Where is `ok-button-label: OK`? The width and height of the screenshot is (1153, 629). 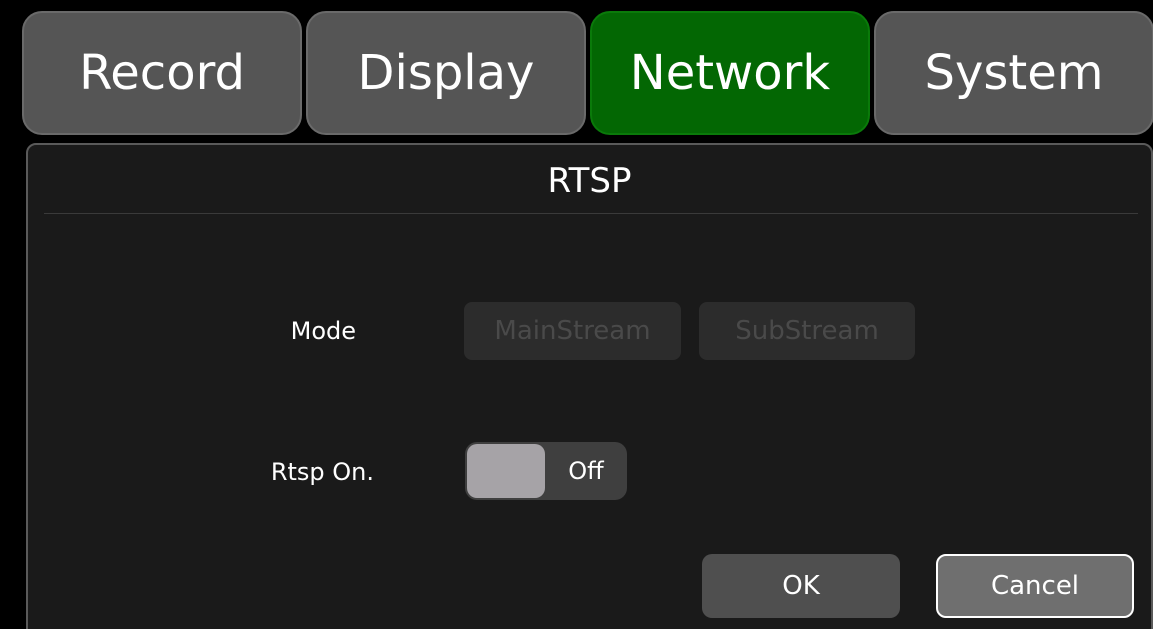 ok-button-label: OK is located at coordinates (801, 586).